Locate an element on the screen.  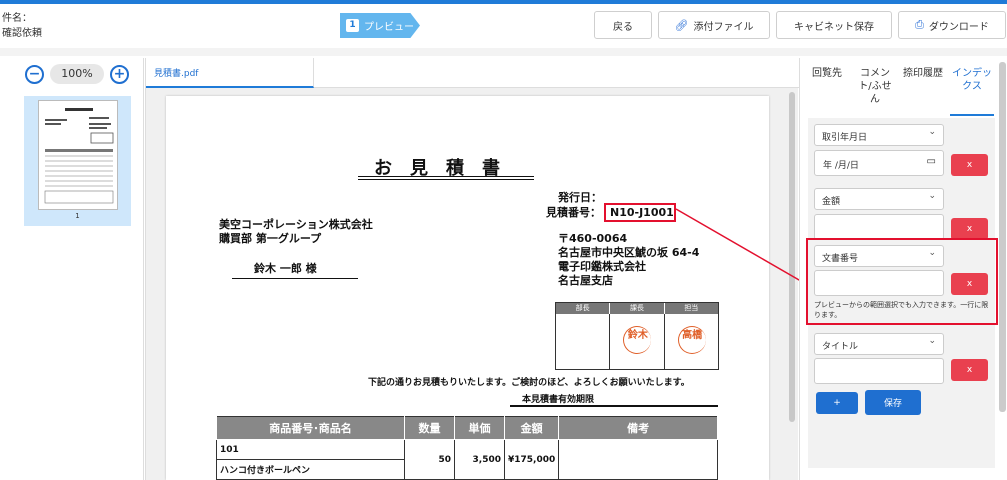
subject-value: 確認依頼 is located at coordinates (22, 33).